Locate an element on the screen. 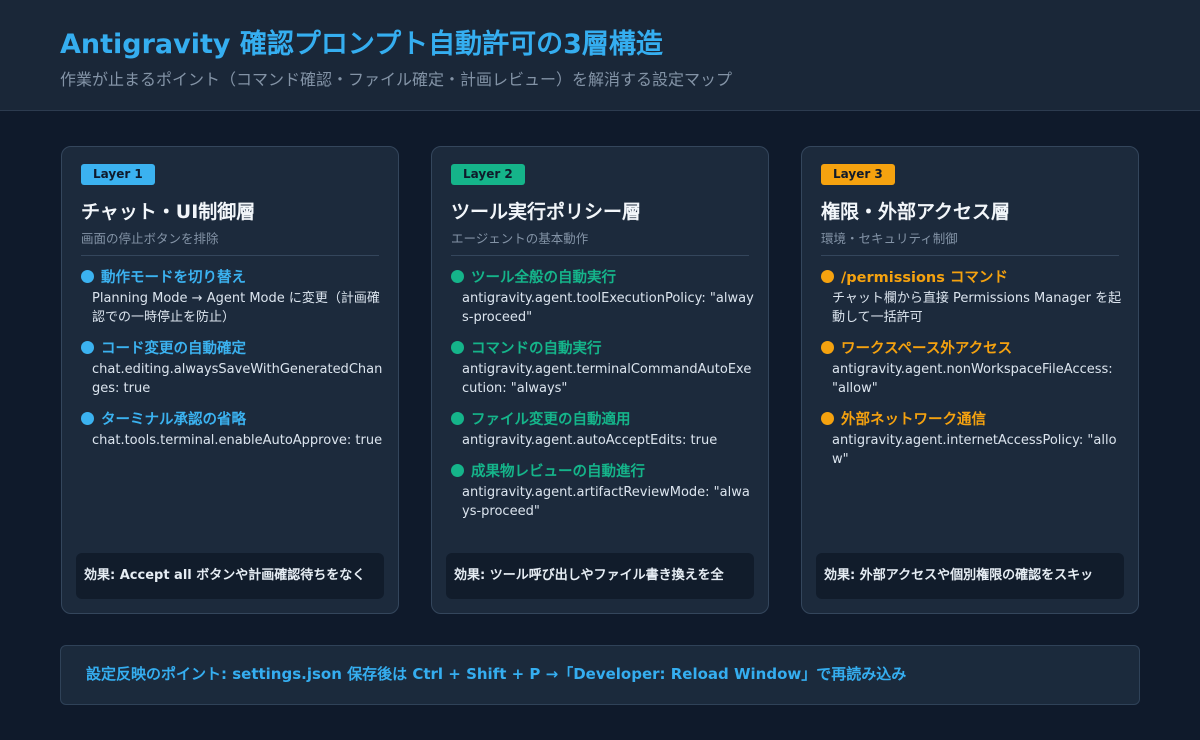 Image resolution: width=1200 pixels, height=740 pixels. layer-title: 権限・外部アクセス層 is located at coordinates (916, 212).